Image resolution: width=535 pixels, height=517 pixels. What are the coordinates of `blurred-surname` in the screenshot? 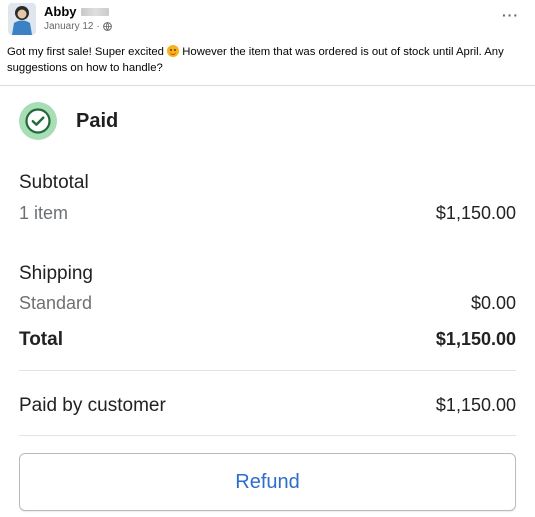 It's located at (94, 11).